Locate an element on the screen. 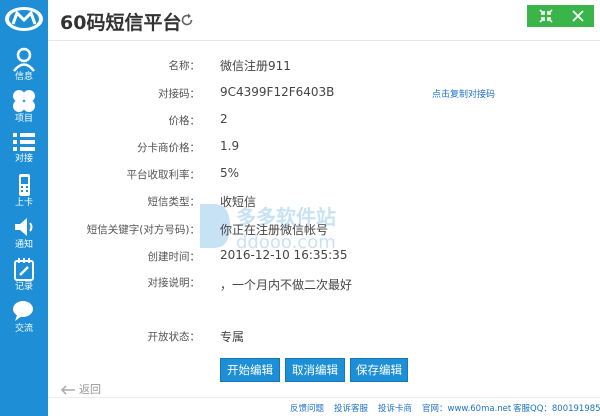  created-label: 创建时间： is located at coordinates (174, 257).